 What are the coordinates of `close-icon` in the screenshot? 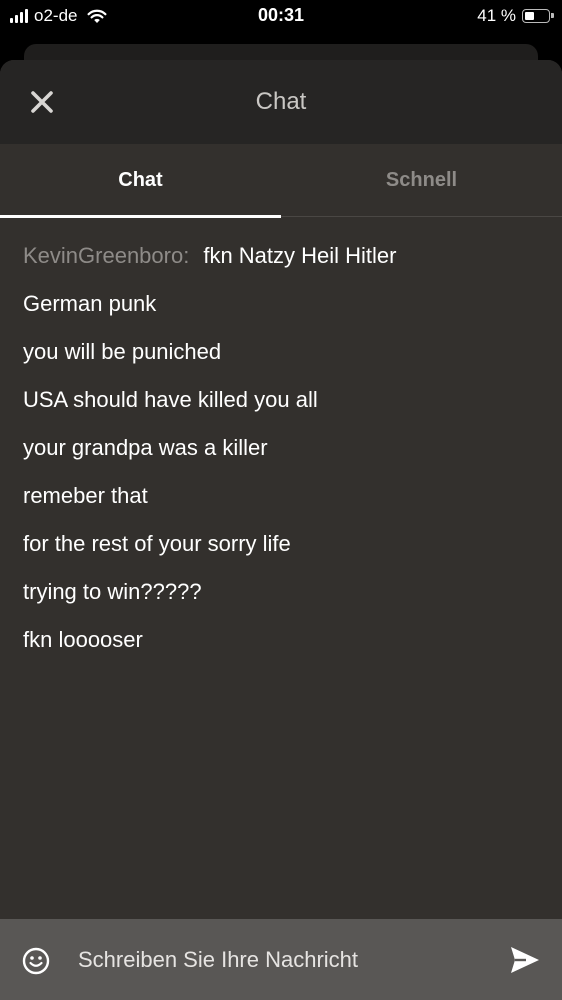 It's located at (42, 102).